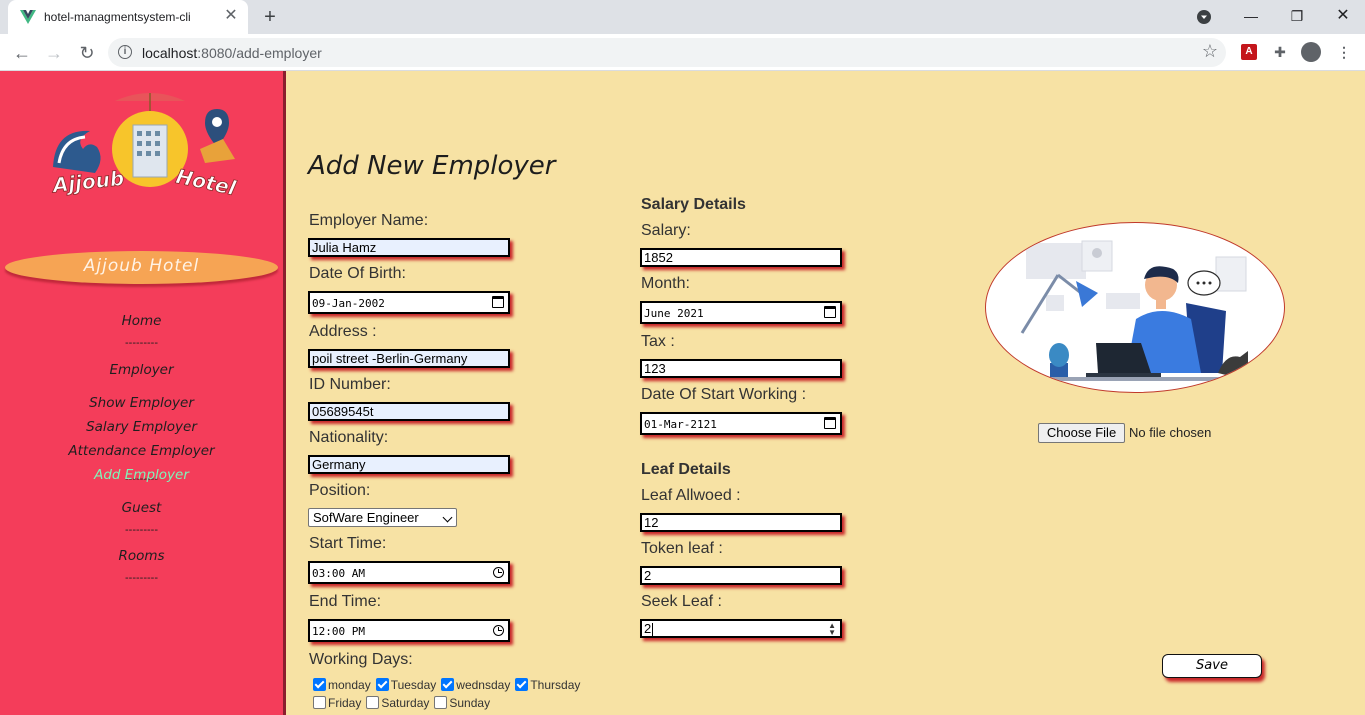  I want to click on restore-button: ❐, so click(1297, 16).